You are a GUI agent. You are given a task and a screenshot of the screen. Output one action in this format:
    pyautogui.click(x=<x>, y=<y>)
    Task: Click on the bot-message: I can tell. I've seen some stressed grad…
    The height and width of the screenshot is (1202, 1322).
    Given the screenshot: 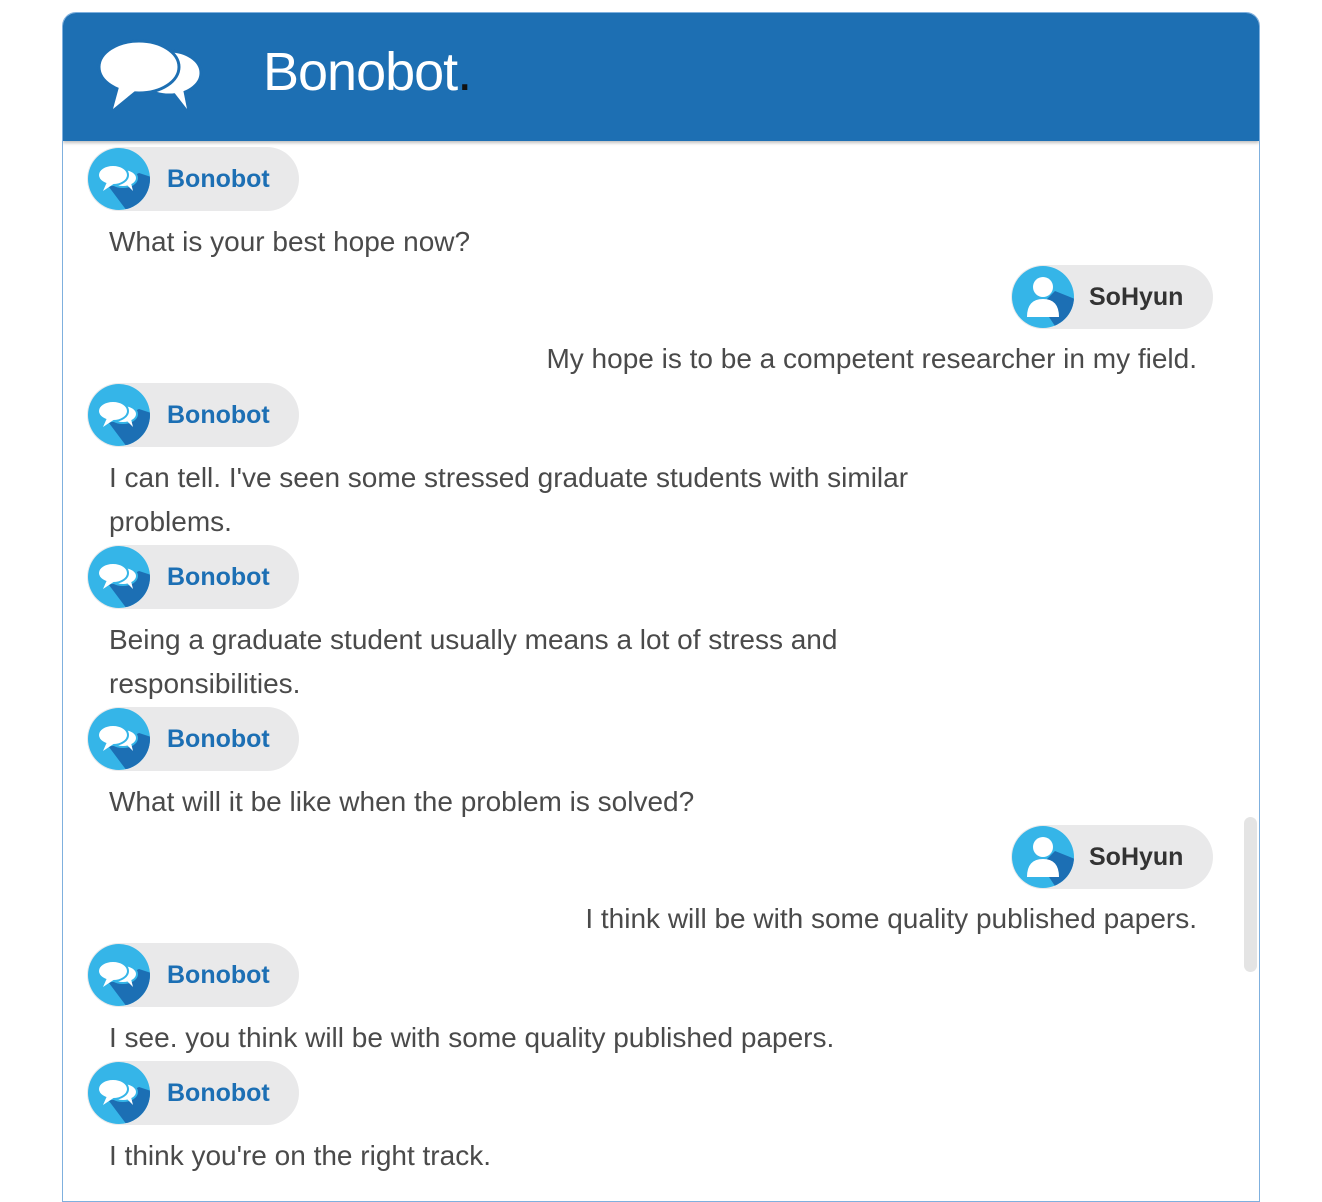 What is the action you would take?
    pyautogui.click(x=509, y=499)
    